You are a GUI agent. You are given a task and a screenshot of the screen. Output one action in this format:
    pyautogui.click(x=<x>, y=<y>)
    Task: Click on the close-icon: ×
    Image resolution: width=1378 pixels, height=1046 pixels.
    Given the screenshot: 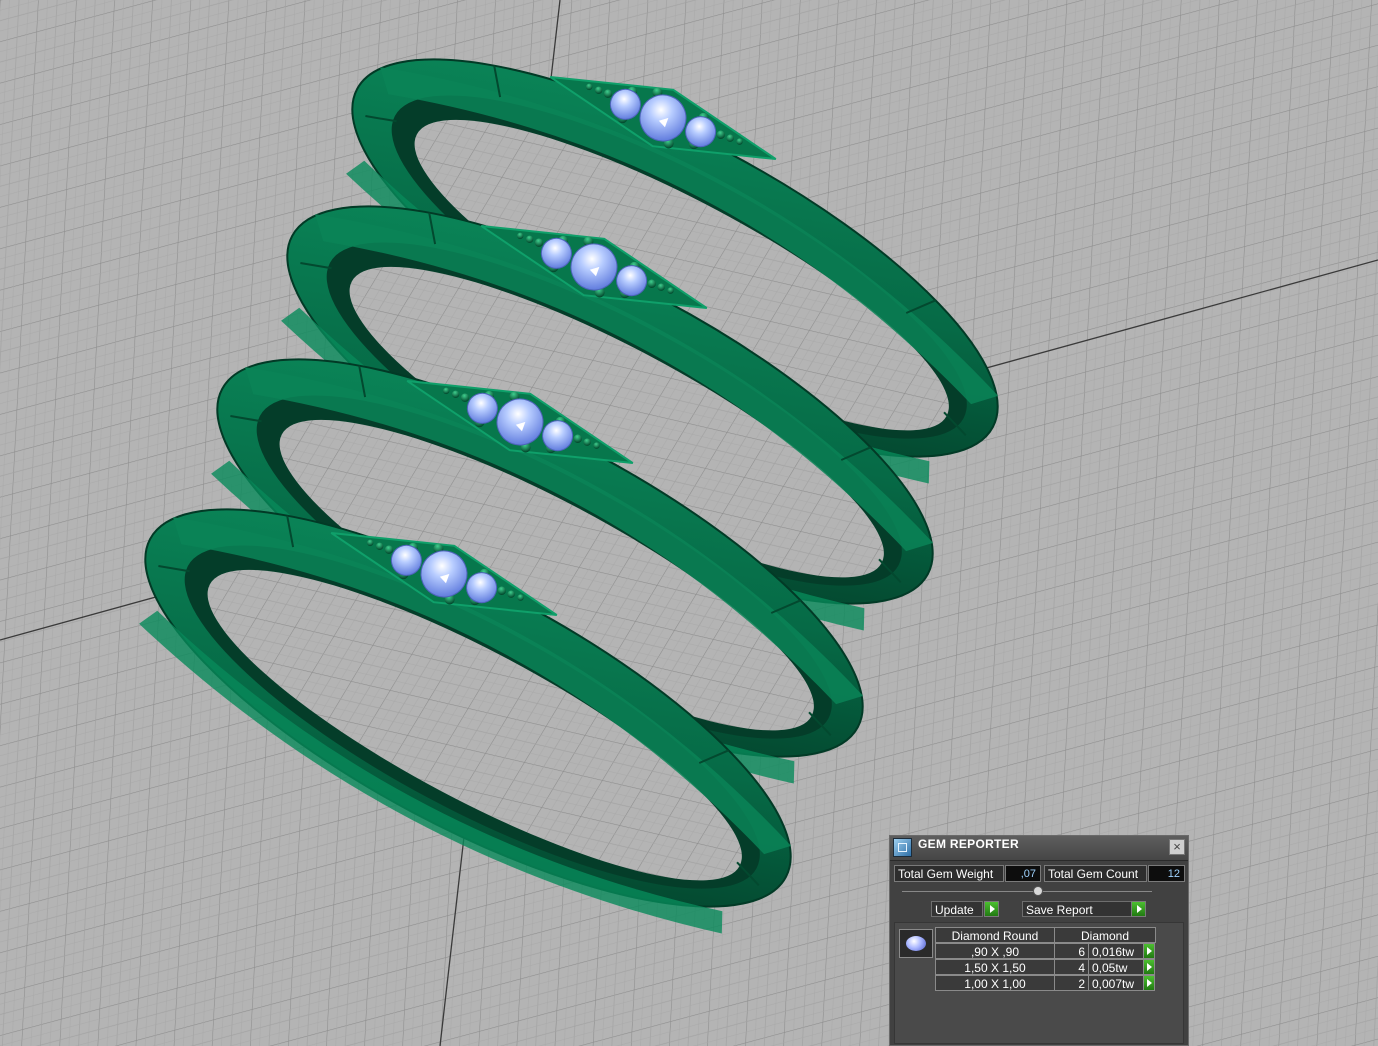 What is the action you would take?
    pyautogui.click(x=1177, y=847)
    